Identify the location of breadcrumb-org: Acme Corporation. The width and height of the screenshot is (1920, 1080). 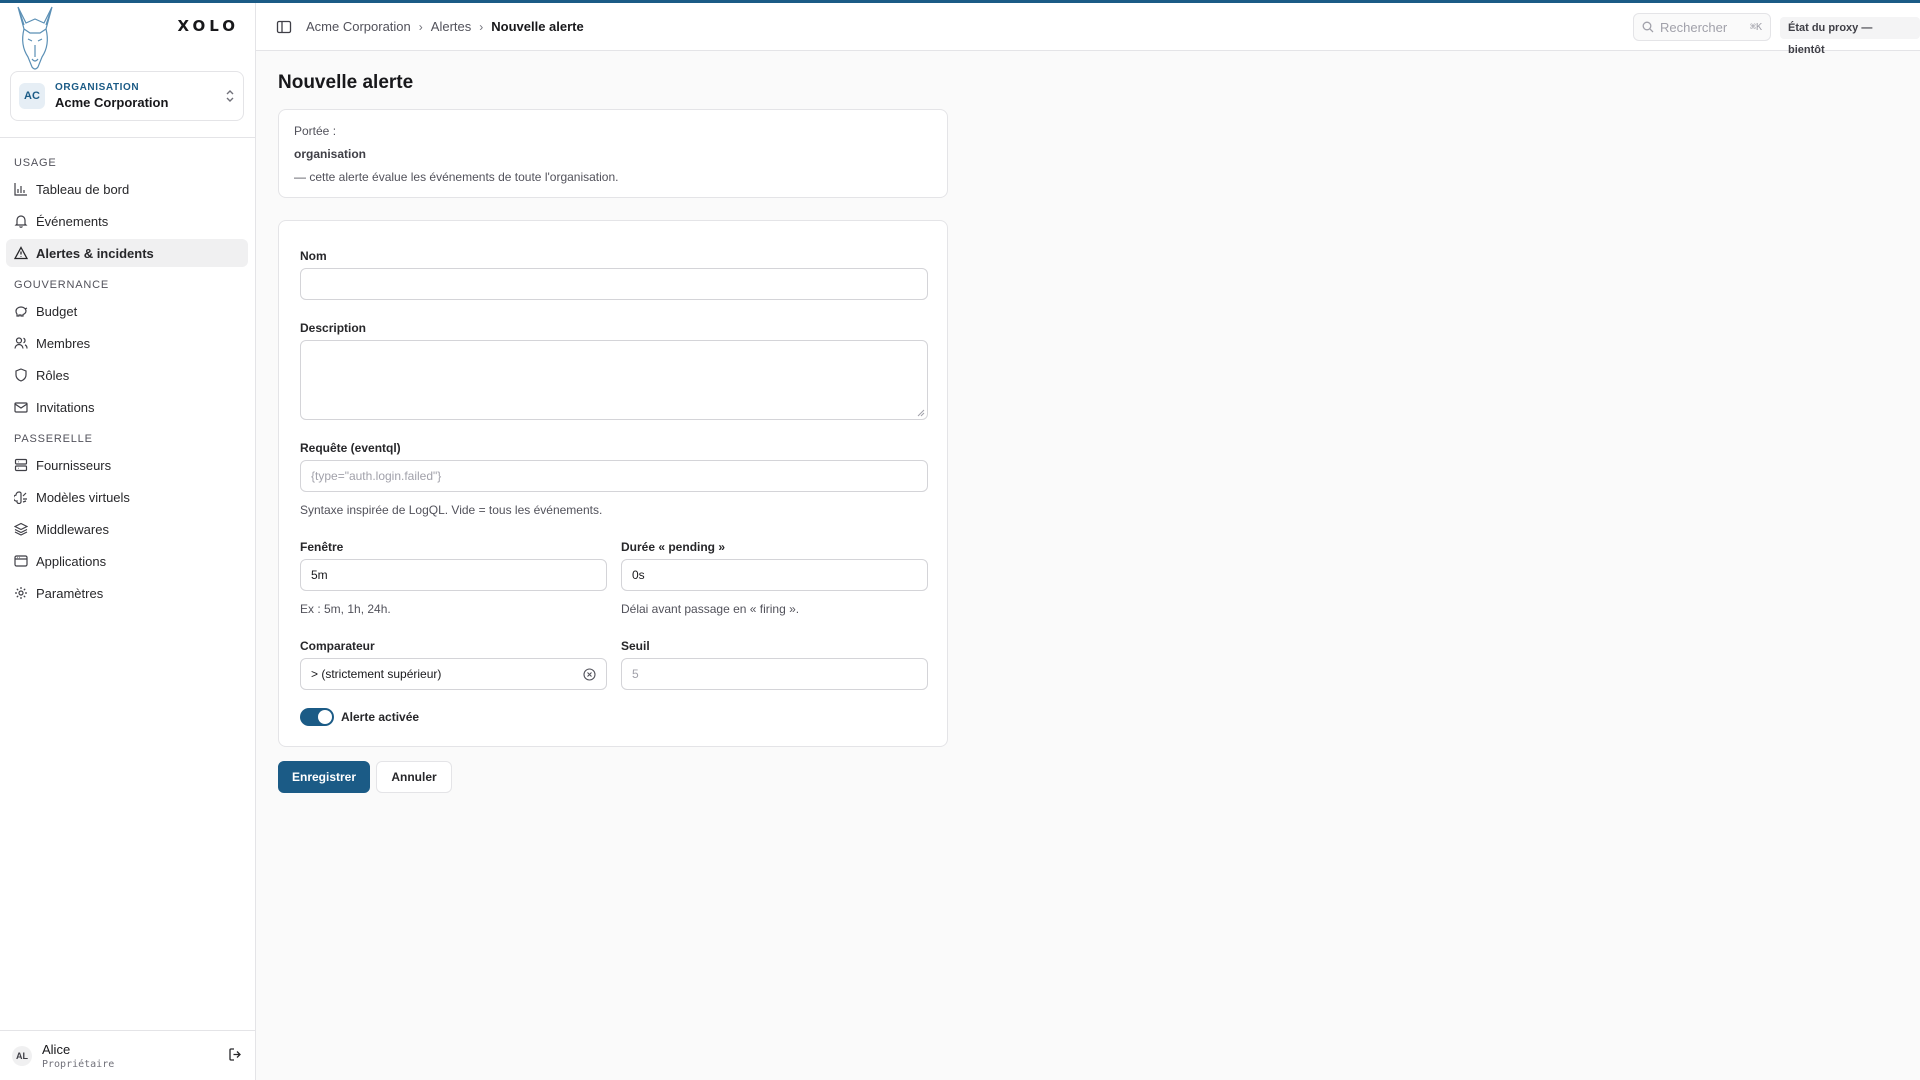
(358, 26).